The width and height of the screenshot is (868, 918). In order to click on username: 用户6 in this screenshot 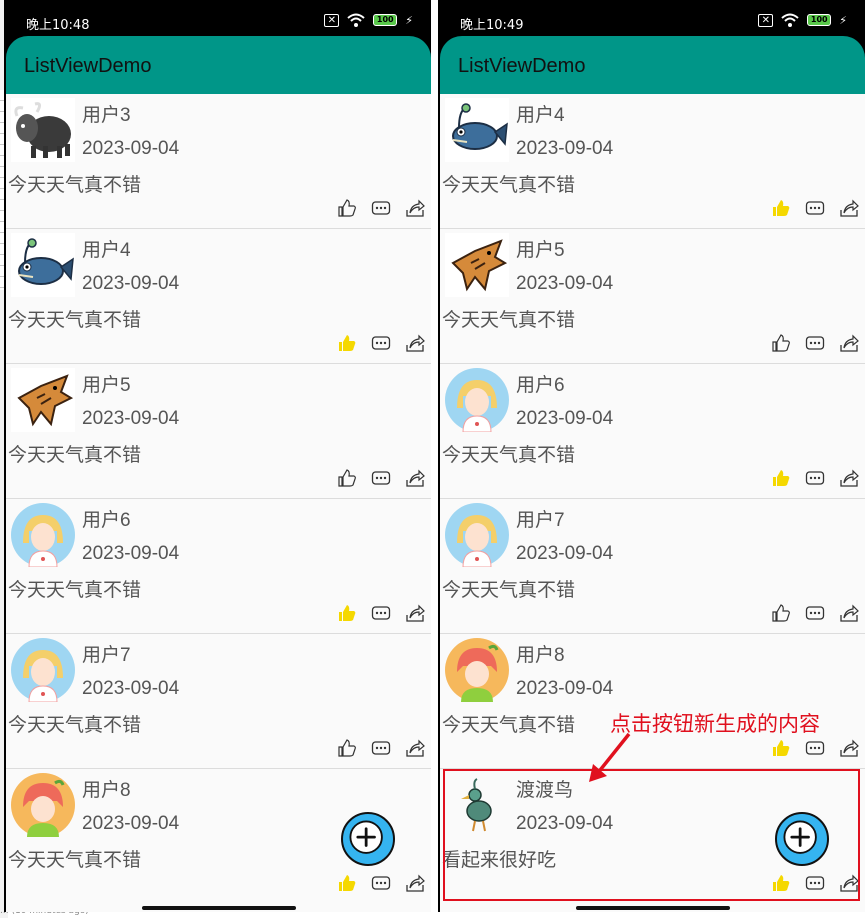, I will do `click(106, 520)`.